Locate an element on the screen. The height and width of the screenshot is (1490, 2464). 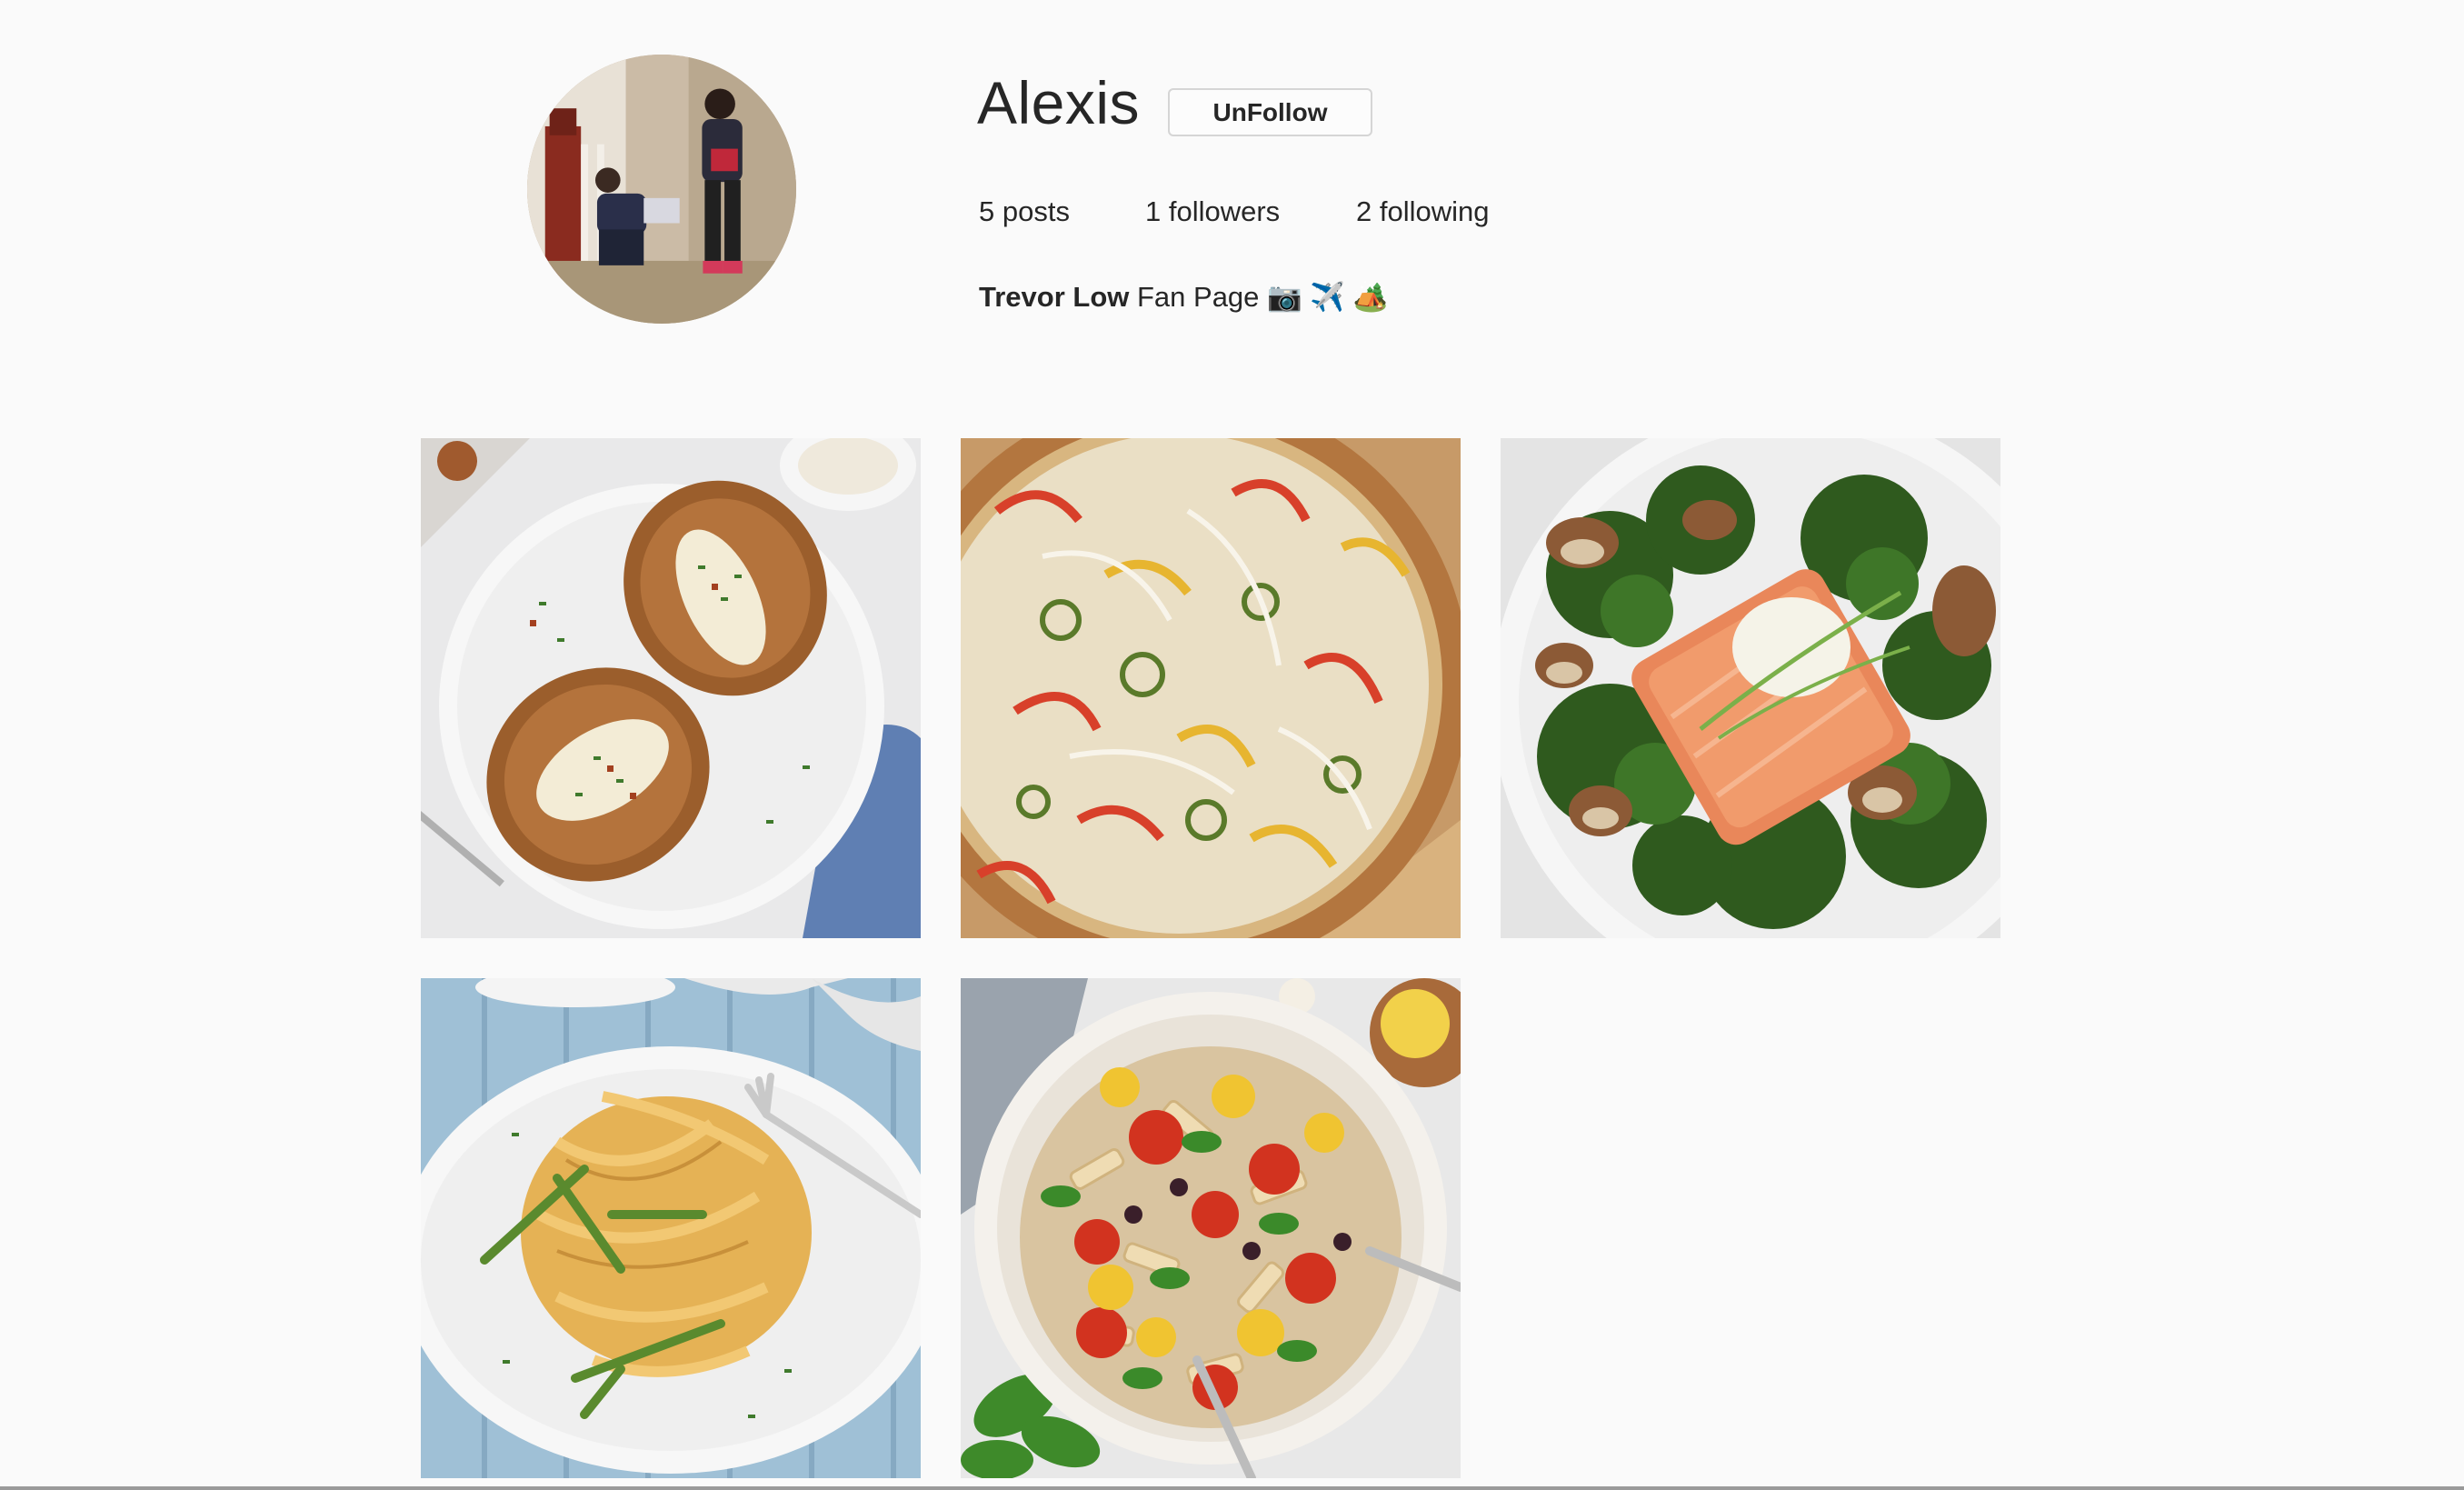
baked-potatoes-photo-icon is located at coordinates (671, 688).